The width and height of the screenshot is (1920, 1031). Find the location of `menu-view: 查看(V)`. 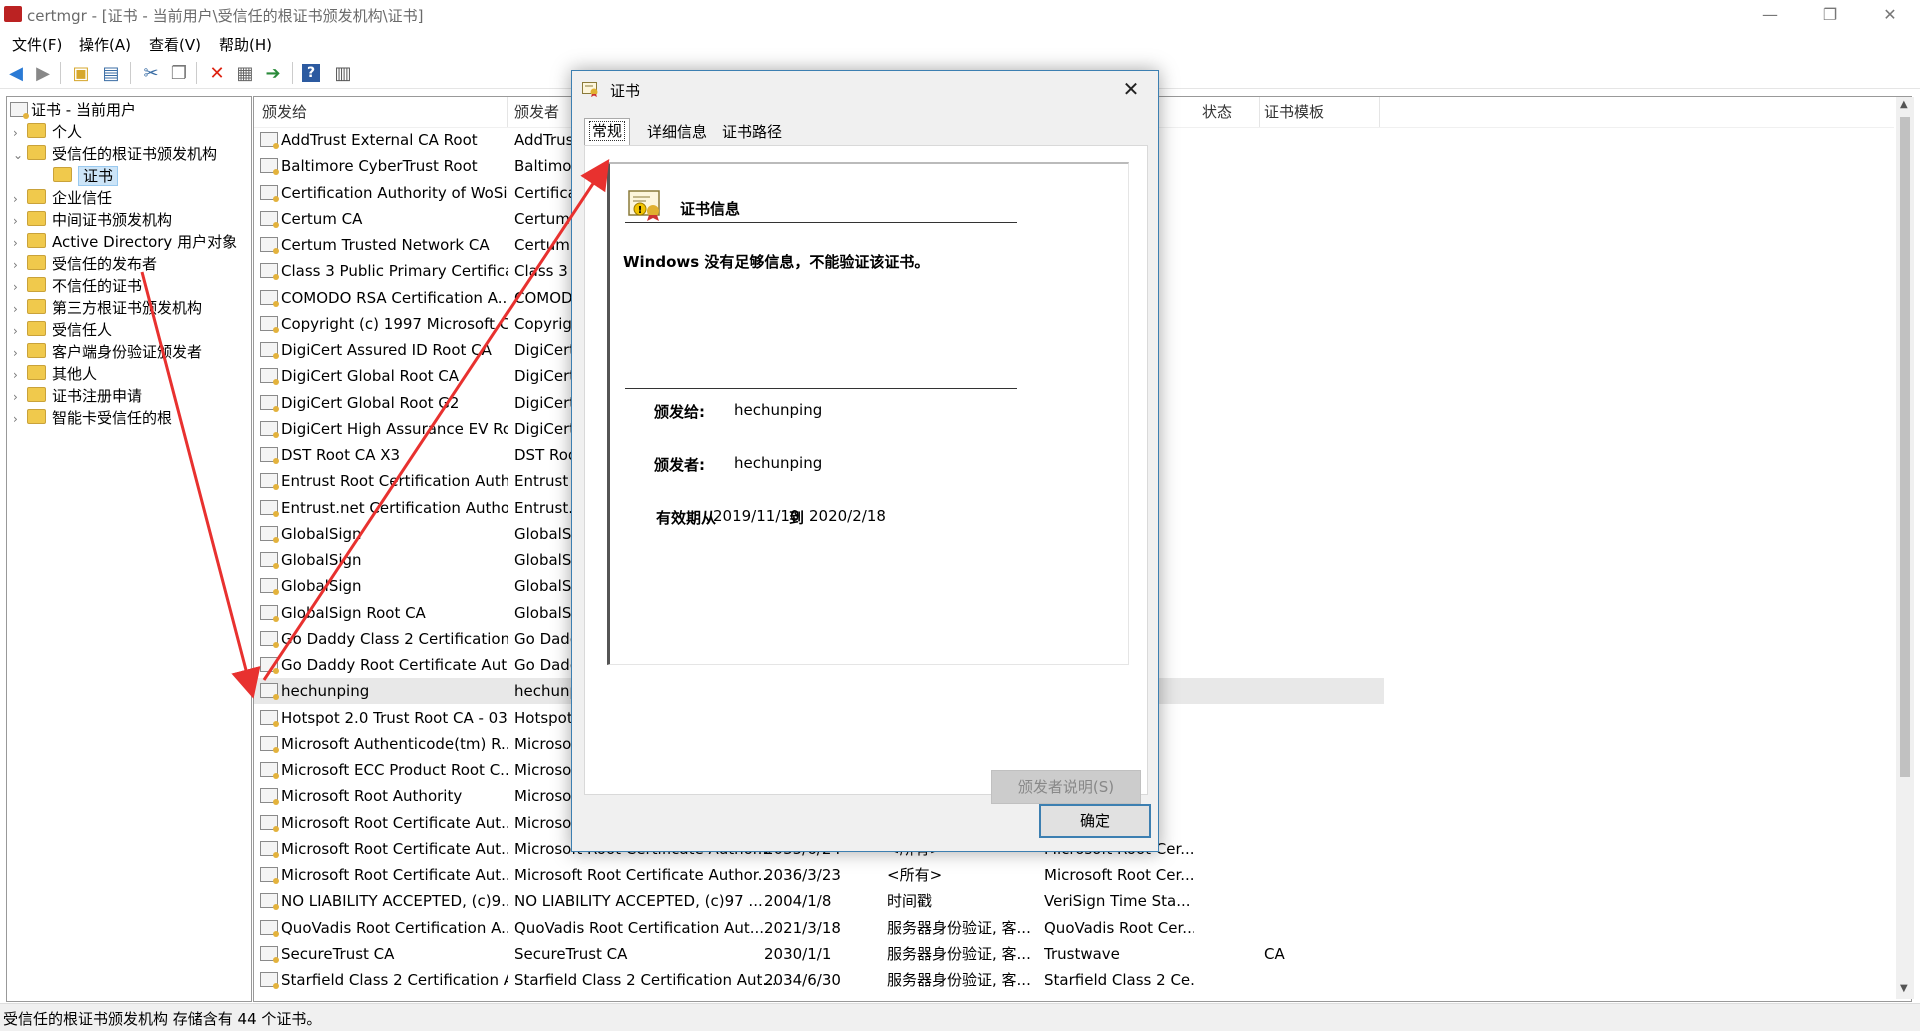

menu-view: 查看(V) is located at coordinates (175, 44).